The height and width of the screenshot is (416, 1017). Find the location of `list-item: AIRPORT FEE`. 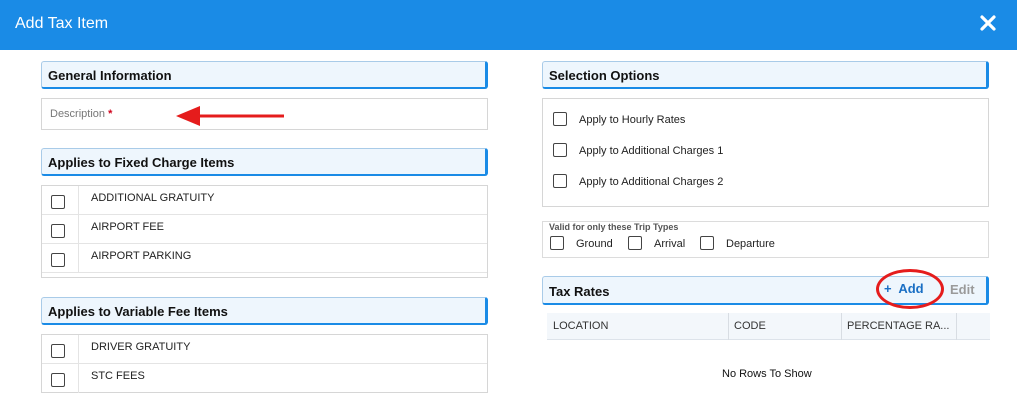

list-item: AIRPORT FEE is located at coordinates (264, 229).